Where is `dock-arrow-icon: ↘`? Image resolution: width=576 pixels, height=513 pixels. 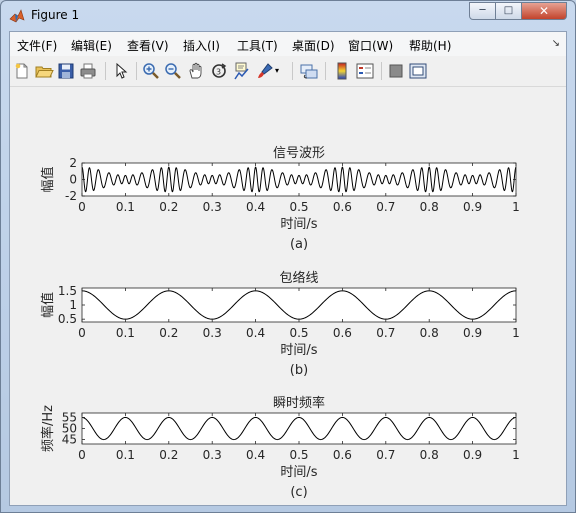 dock-arrow-icon: ↘ is located at coordinates (556, 43).